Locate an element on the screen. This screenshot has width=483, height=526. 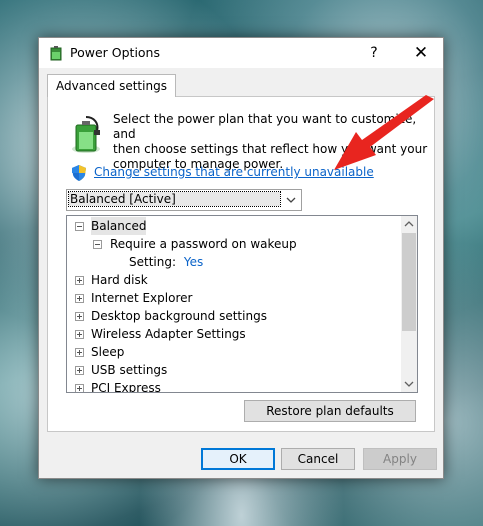
power-plan-icon is located at coordinates (86, 134).